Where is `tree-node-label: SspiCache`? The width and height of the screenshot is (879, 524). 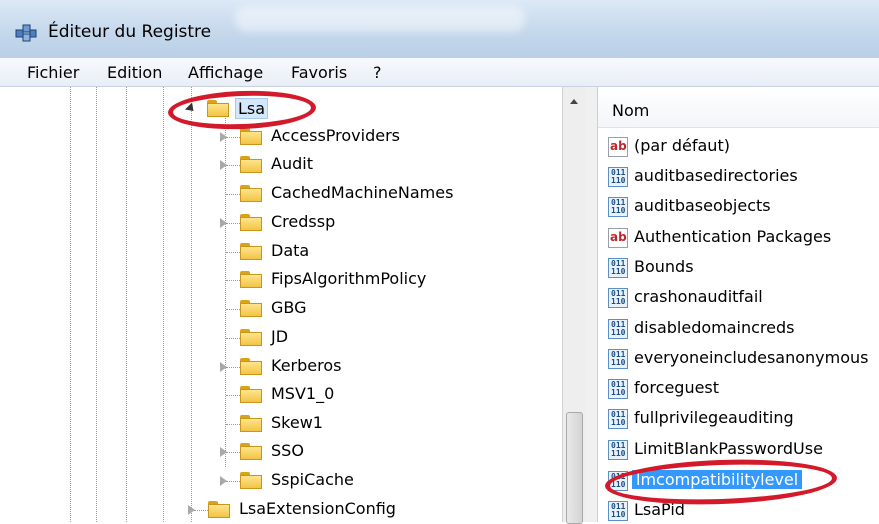
tree-node-label: SspiCache is located at coordinates (312, 479).